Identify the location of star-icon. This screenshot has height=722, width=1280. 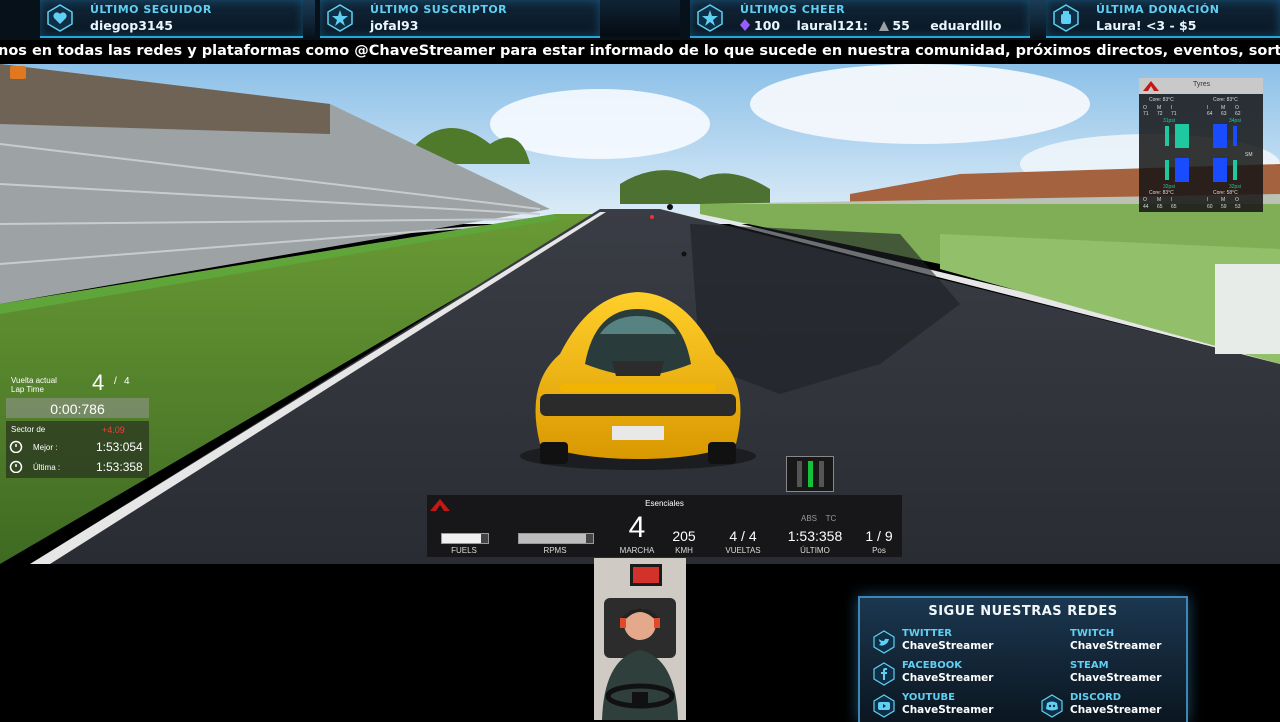
(710, 18).